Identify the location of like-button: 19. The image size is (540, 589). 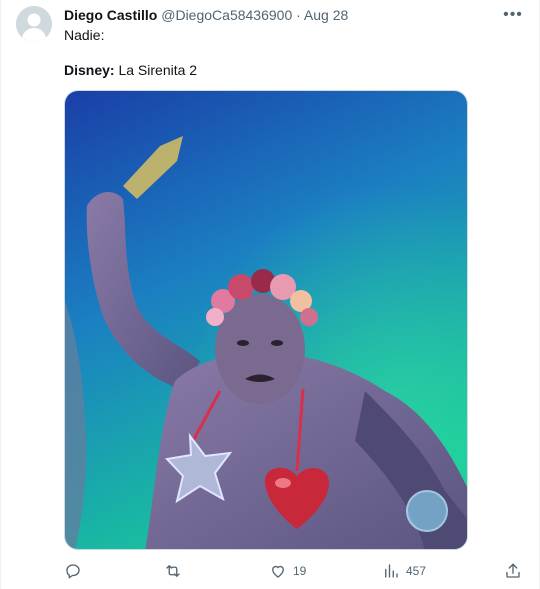
(287, 571).